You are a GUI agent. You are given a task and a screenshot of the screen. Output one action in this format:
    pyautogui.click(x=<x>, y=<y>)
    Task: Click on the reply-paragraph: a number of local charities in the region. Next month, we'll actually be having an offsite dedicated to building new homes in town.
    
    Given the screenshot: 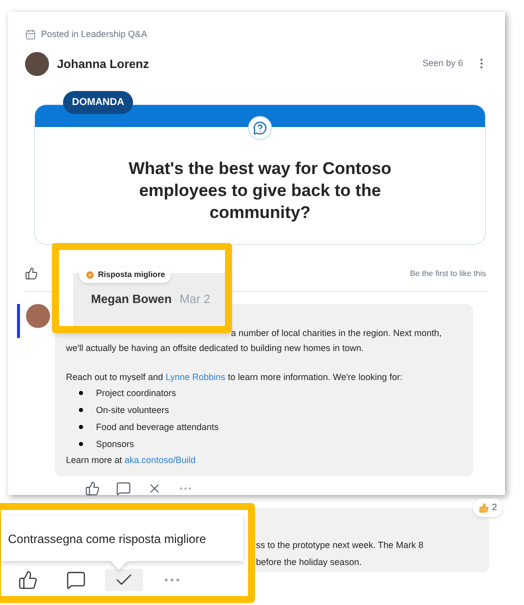 What is the action you would take?
    pyautogui.click(x=254, y=340)
    